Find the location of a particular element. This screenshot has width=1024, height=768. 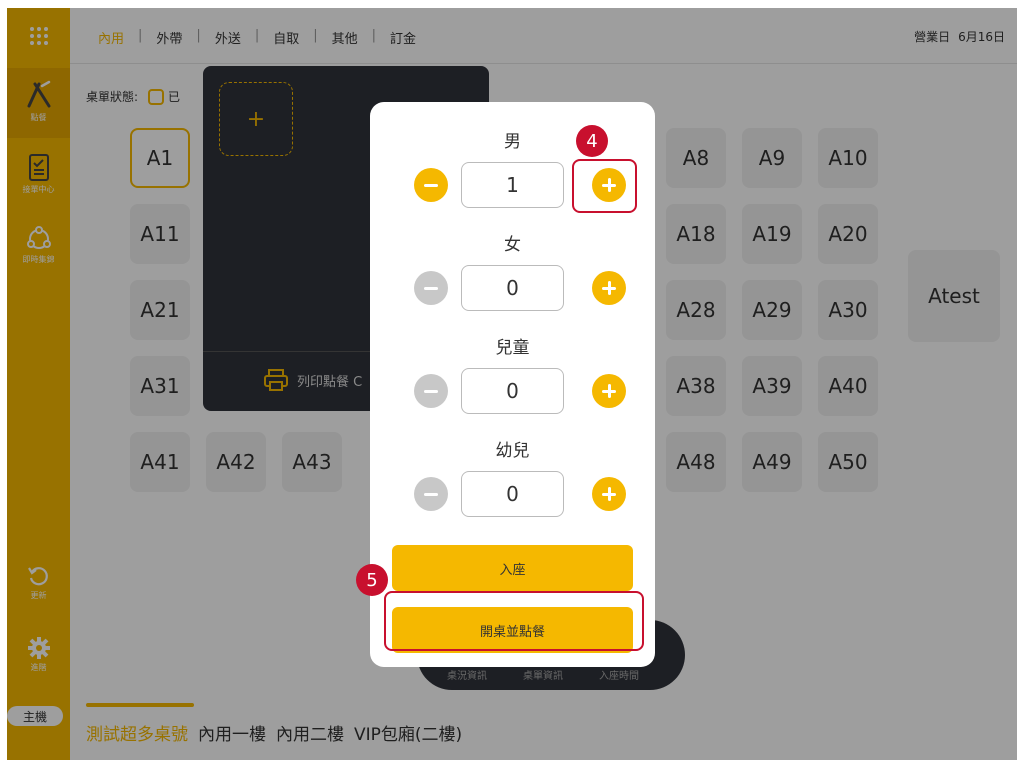

step-4-badge: 4 is located at coordinates (592, 141).